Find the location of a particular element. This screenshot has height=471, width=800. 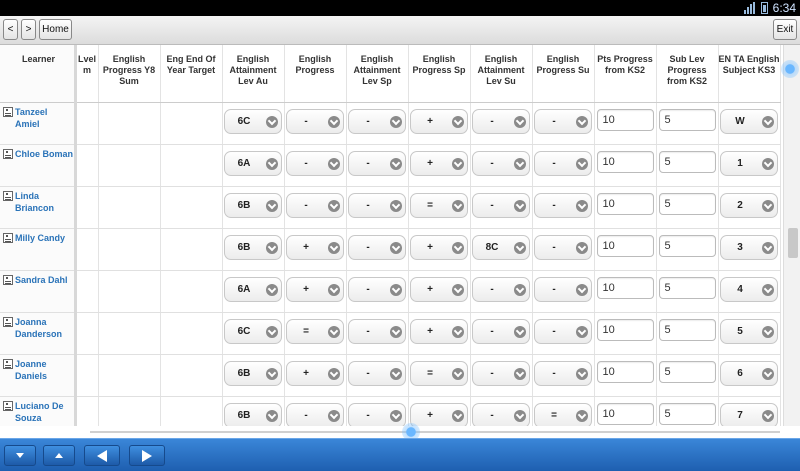

forward-button: > is located at coordinates (28, 29).